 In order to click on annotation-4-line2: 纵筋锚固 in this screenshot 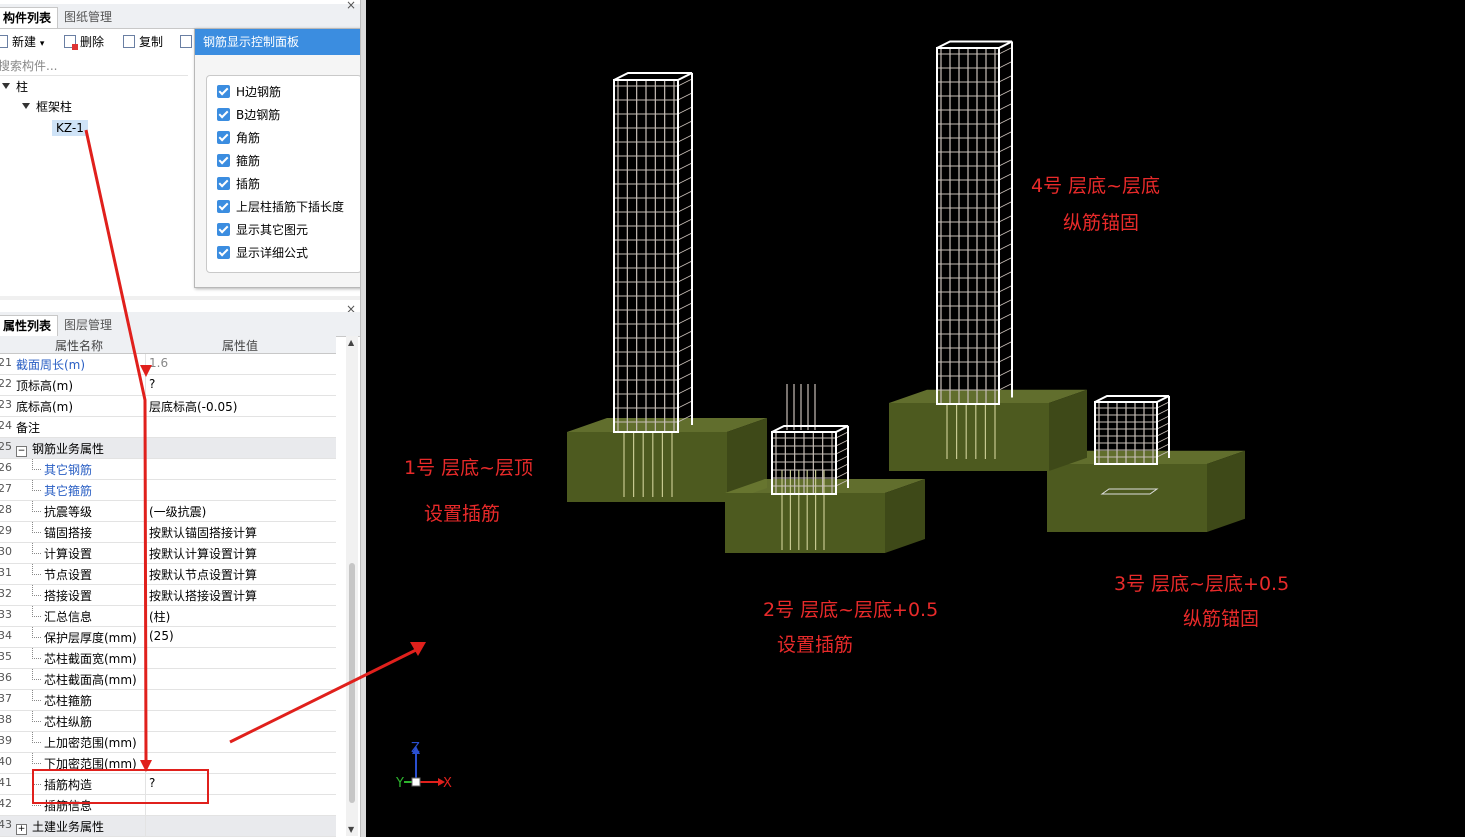, I will do `click(1101, 223)`.